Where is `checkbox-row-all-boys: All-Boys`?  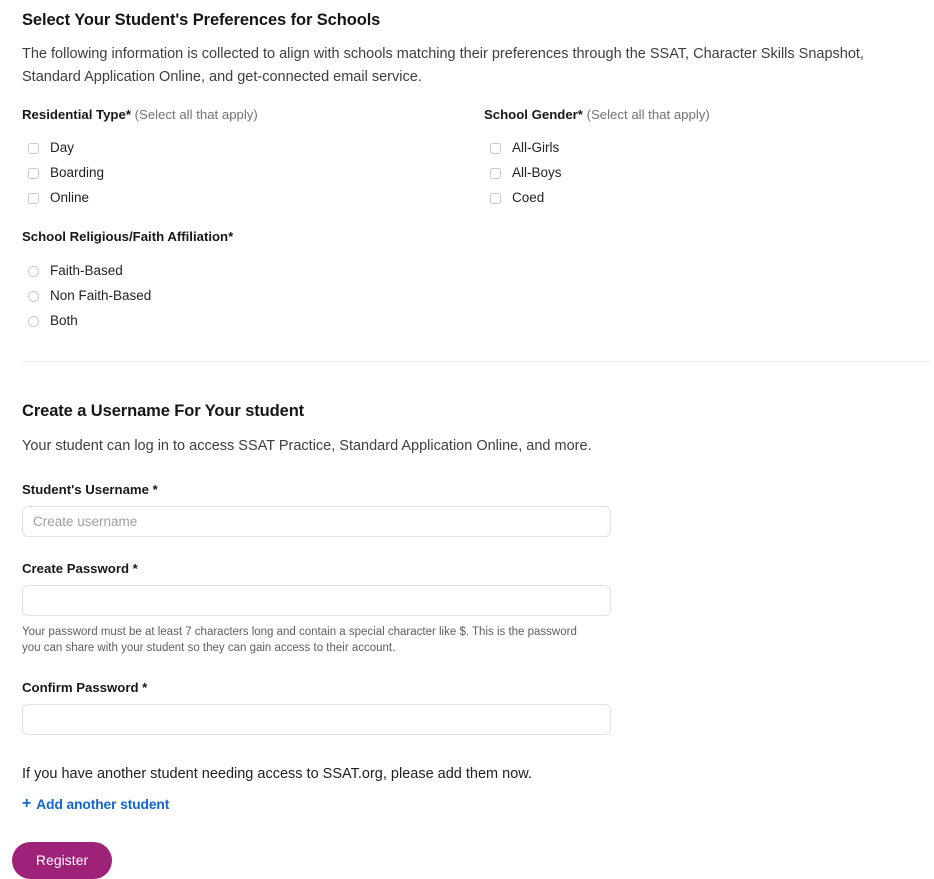
checkbox-row-all-boys: All-Boys is located at coordinates (698, 173).